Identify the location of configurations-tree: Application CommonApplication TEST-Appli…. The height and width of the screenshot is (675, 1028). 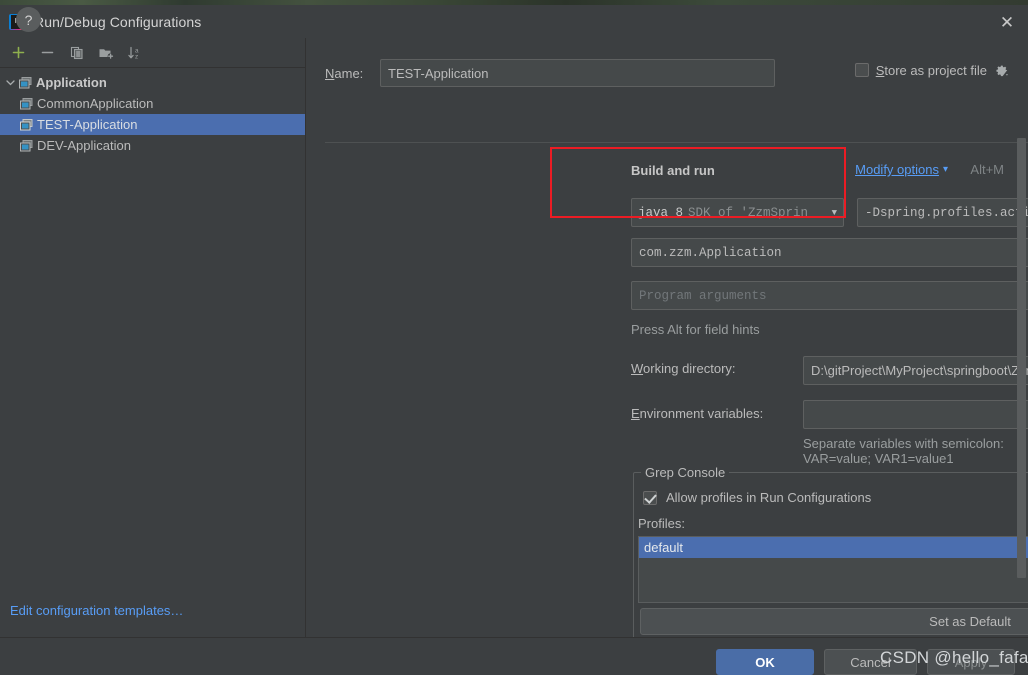
(152, 112).